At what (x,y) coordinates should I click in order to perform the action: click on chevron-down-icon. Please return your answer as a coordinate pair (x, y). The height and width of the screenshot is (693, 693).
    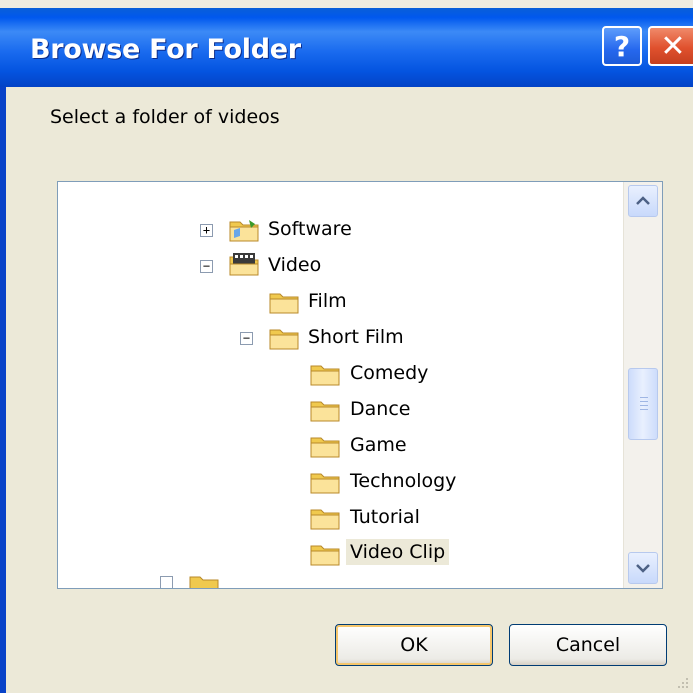
    Looking at the image, I should click on (643, 568).